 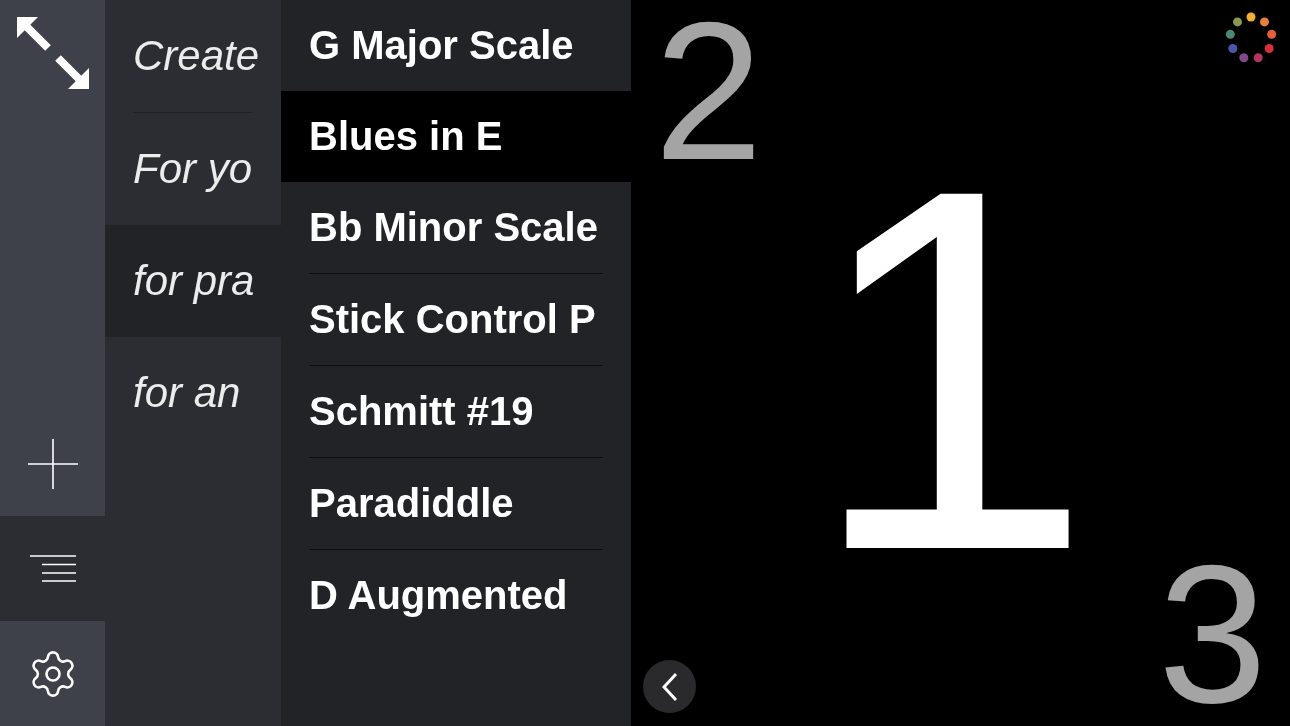 I want to click on color-dot-ring-icon, so click(x=1251, y=38).